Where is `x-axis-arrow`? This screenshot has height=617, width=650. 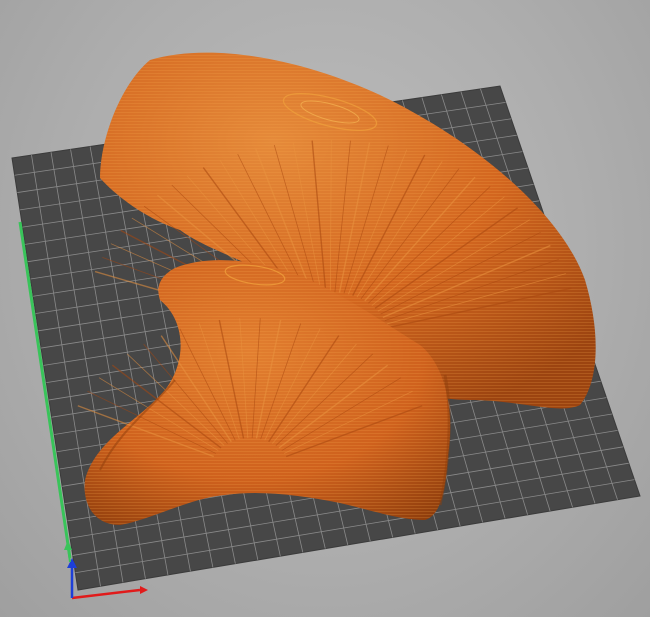 x-axis-arrow is located at coordinates (144, 590).